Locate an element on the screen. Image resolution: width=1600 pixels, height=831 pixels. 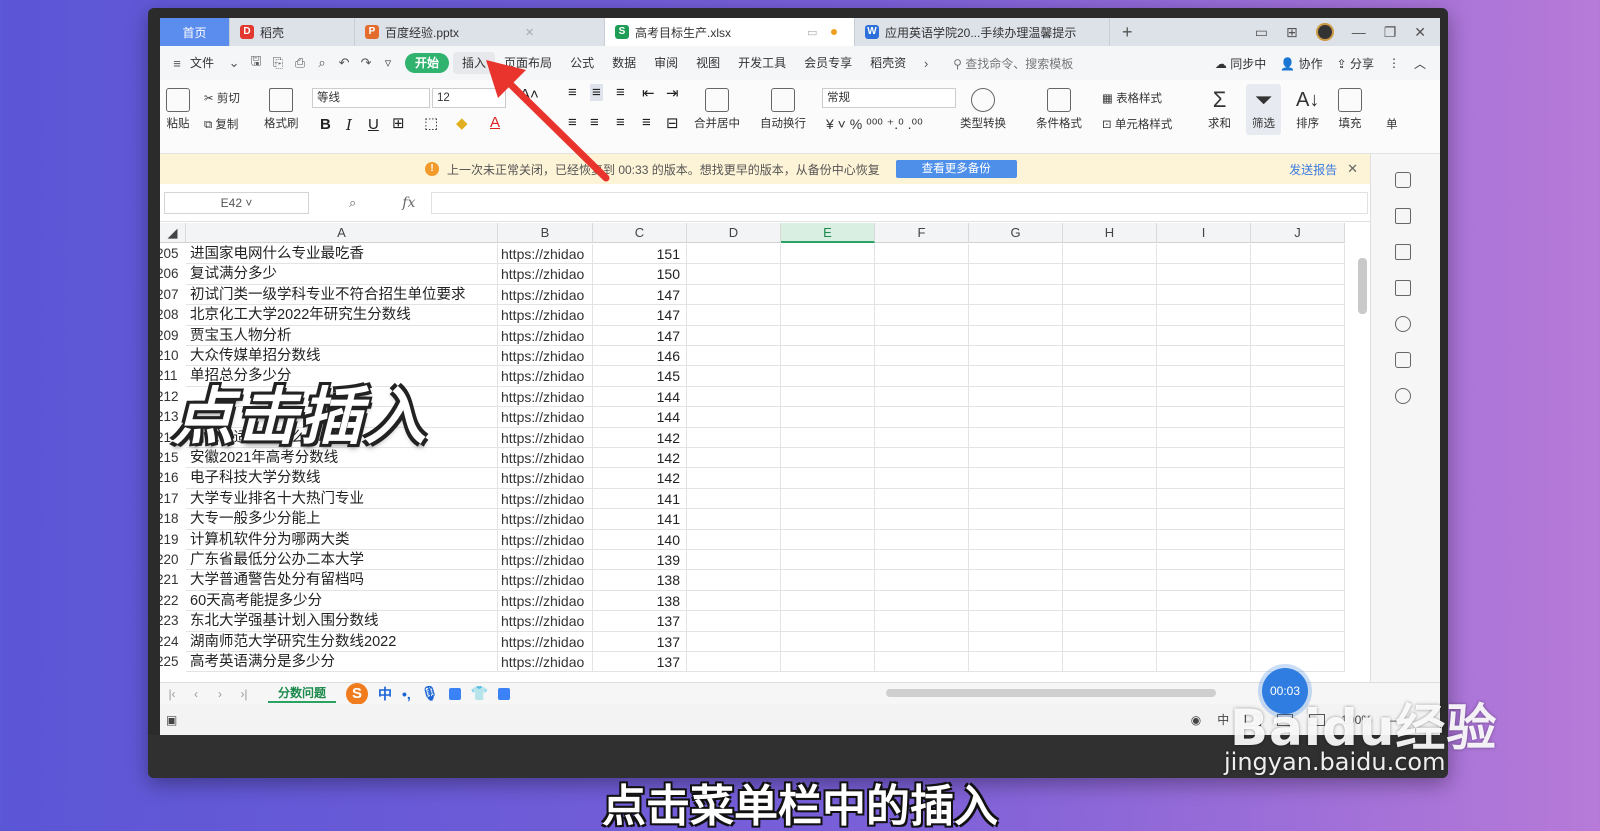
cell-c: 137 is located at coordinates (640, 641).